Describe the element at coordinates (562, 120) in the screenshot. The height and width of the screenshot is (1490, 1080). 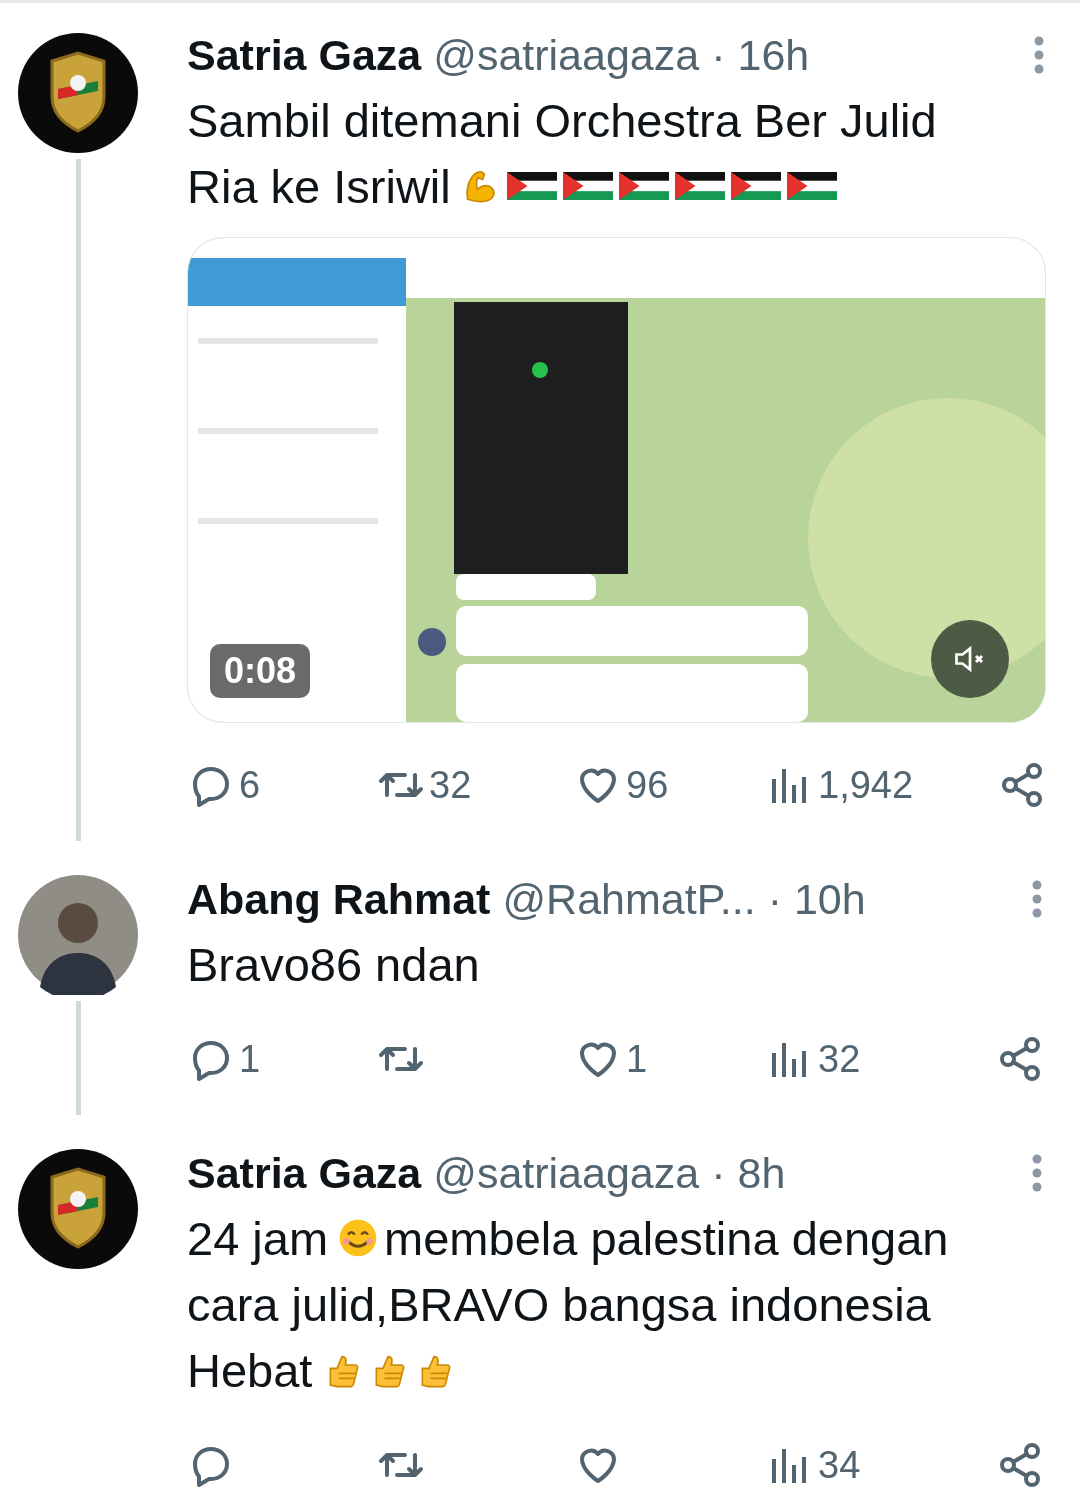
I see `tweet-text: Sambil ditemani Orchestra Ber Julid` at that location.